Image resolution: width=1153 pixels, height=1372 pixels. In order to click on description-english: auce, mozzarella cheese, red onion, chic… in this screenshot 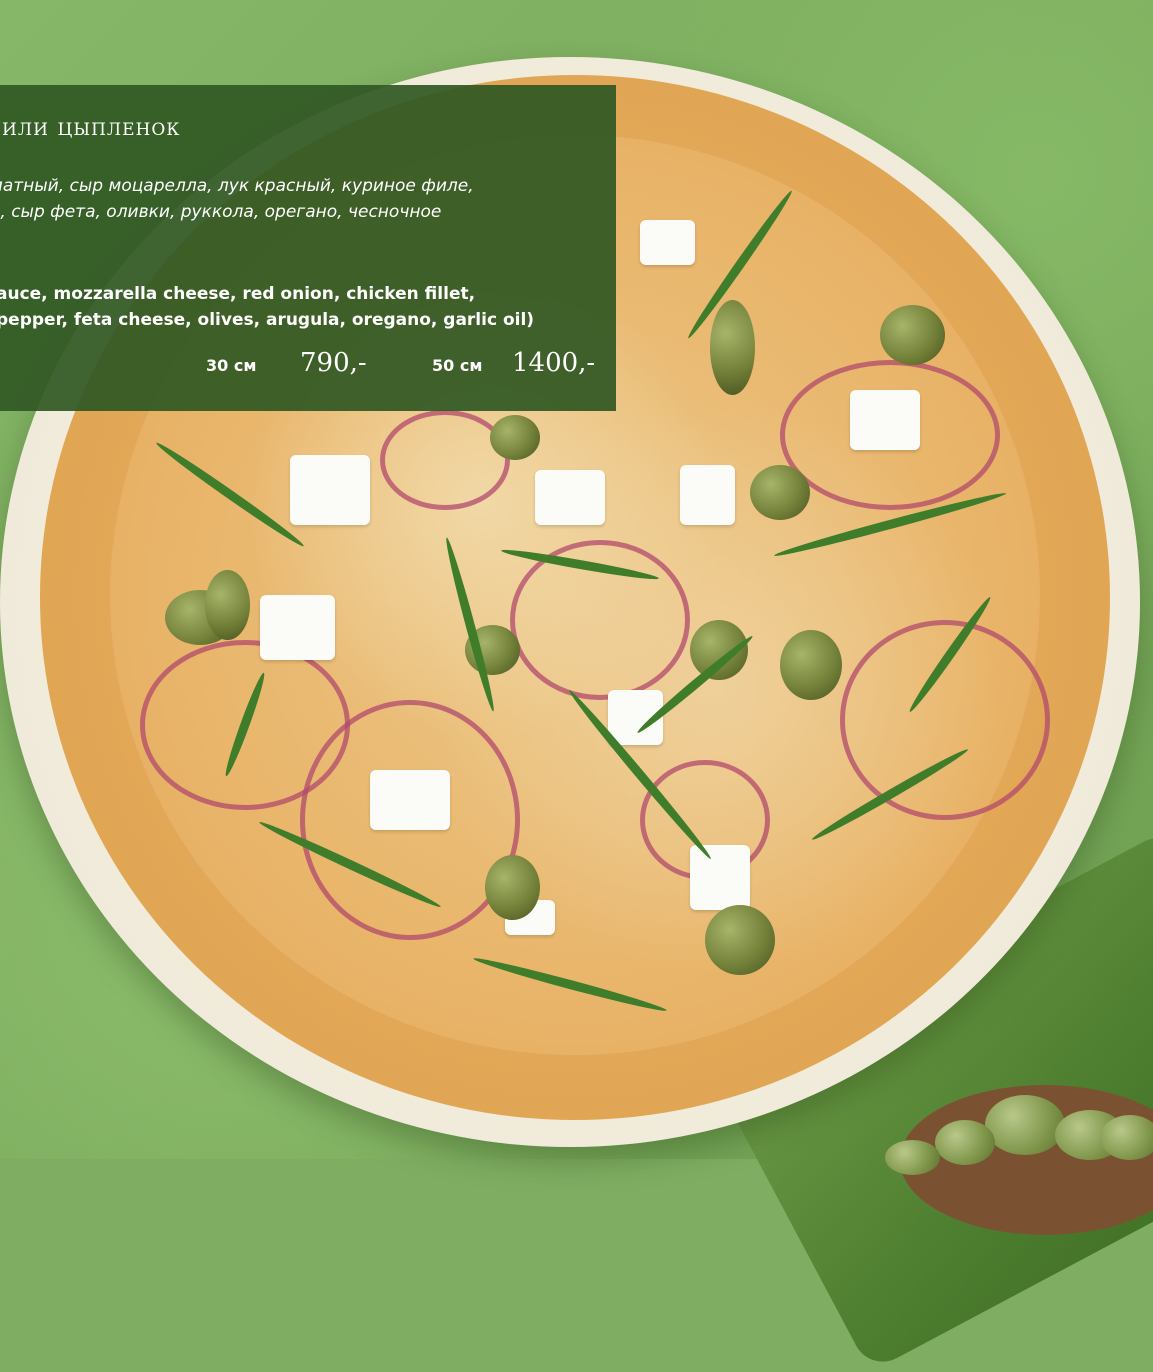, I will do `click(303, 307)`.